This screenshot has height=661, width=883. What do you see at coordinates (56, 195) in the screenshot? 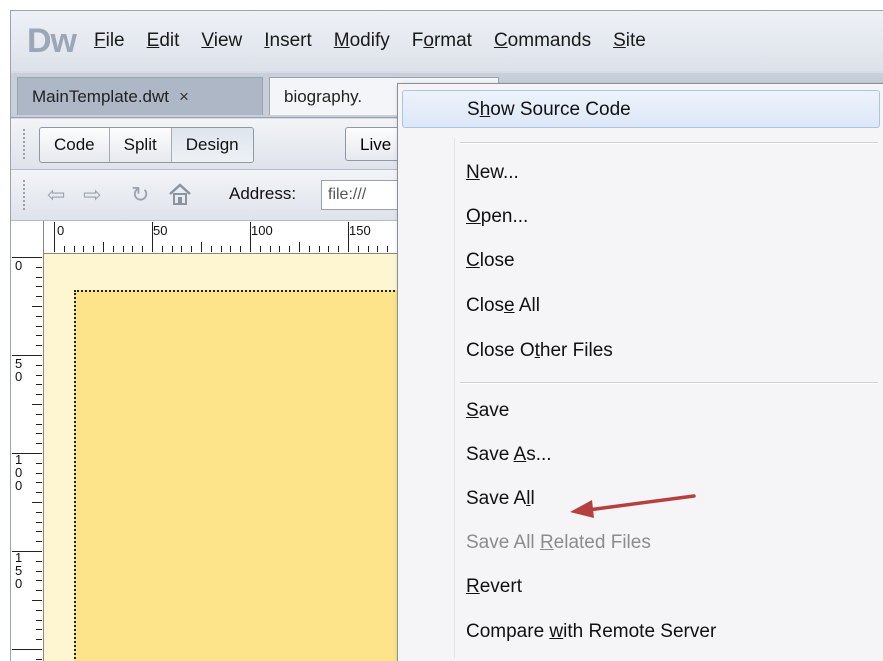
I see `back-arrow-icon: ⇦` at bounding box center [56, 195].